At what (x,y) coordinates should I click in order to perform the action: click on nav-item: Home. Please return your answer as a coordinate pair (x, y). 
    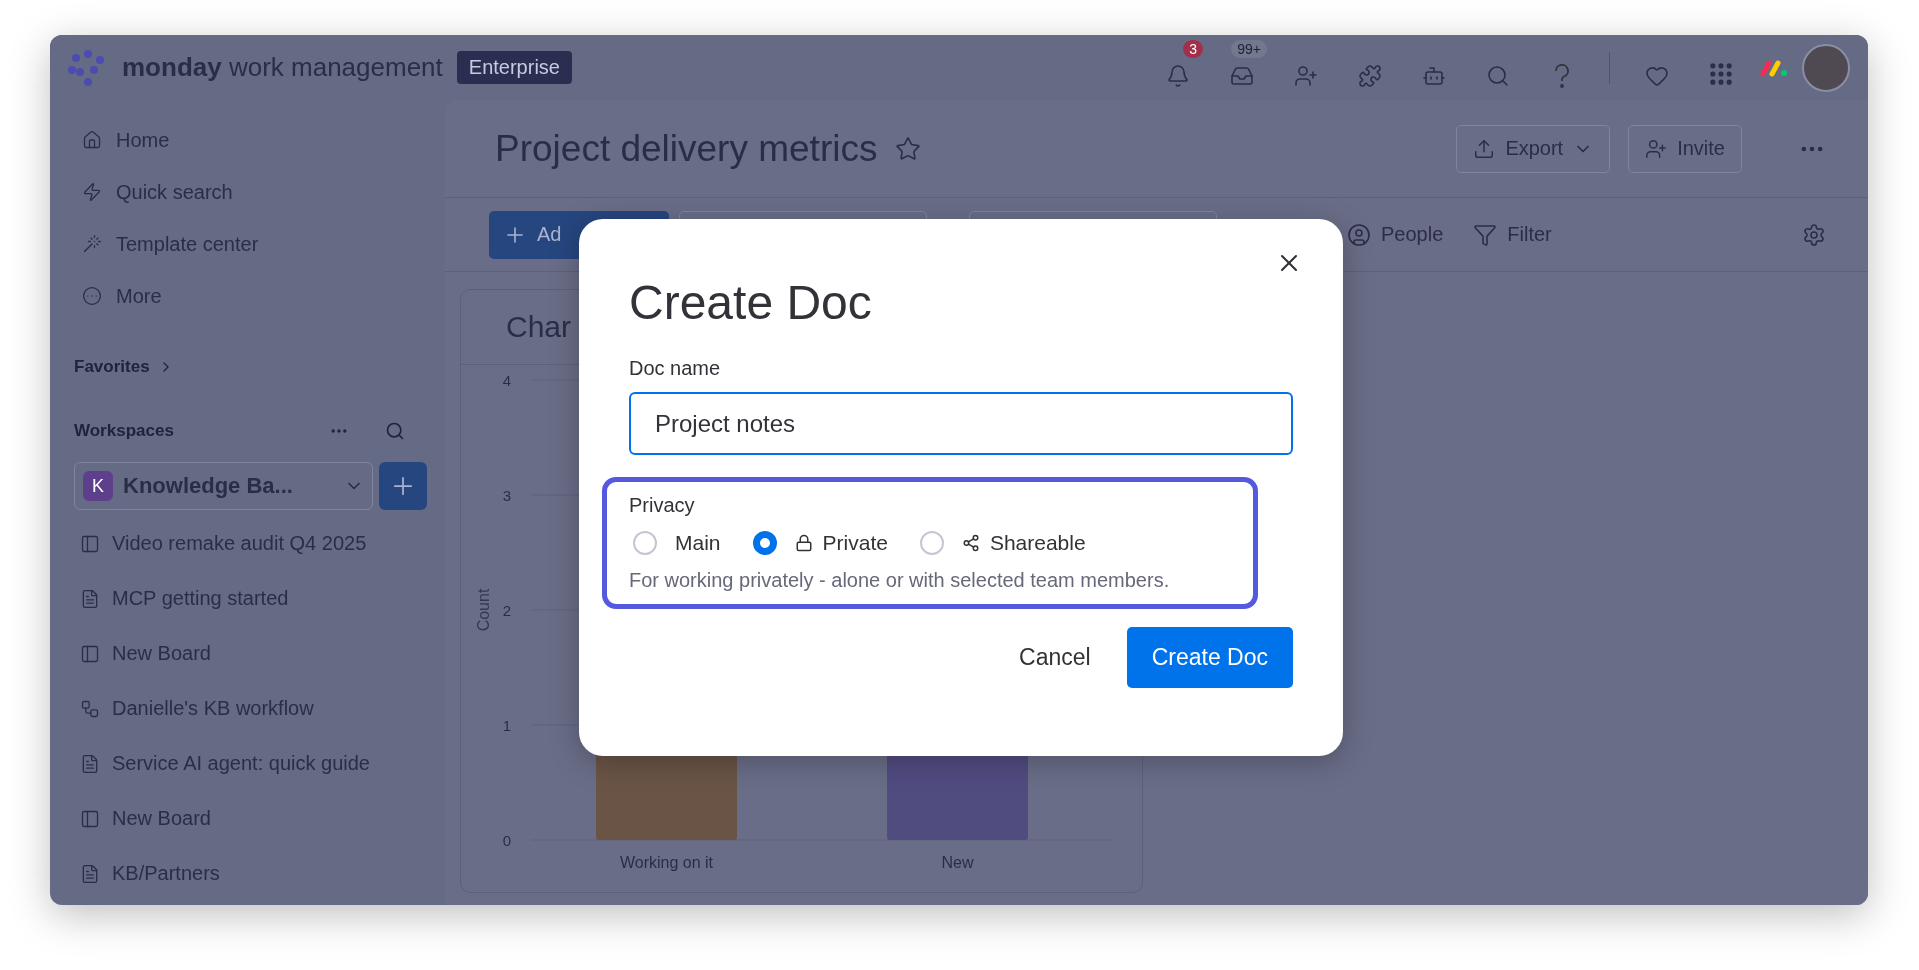
    Looking at the image, I should click on (250, 140).